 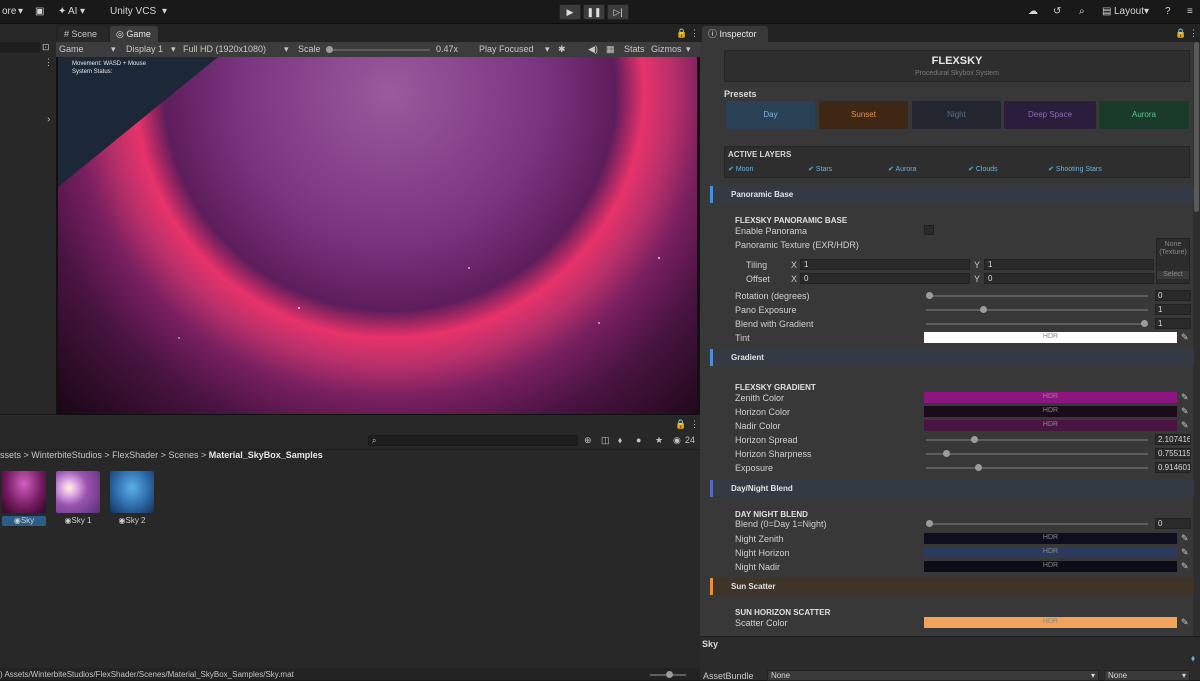 I want to click on thumbnail-size-handle, so click(x=669, y=674).